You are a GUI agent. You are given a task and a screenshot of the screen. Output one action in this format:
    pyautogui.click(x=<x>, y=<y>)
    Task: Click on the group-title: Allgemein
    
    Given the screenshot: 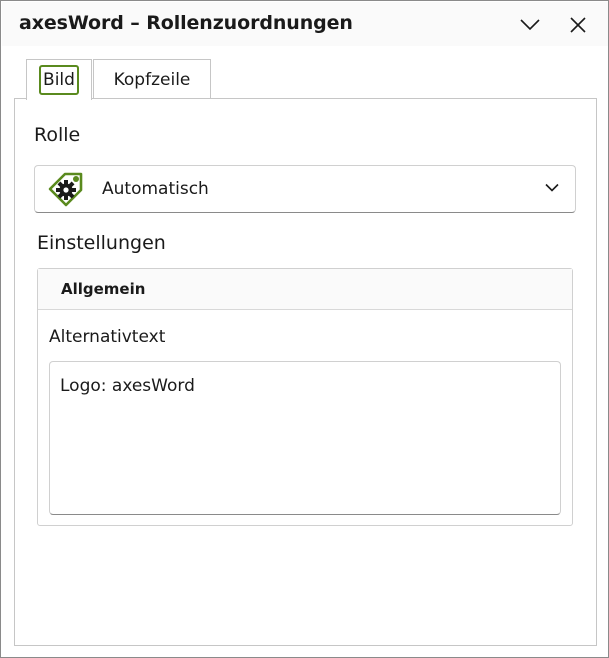 What is the action you would take?
    pyautogui.click(x=103, y=289)
    